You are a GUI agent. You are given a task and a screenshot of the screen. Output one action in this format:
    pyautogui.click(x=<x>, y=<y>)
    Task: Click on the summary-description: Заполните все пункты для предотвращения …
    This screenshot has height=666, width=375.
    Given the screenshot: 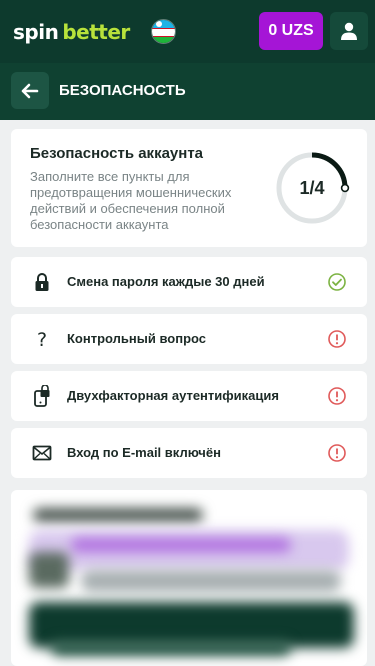 What is the action you would take?
    pyautogui.click(x=131, y=200)
    